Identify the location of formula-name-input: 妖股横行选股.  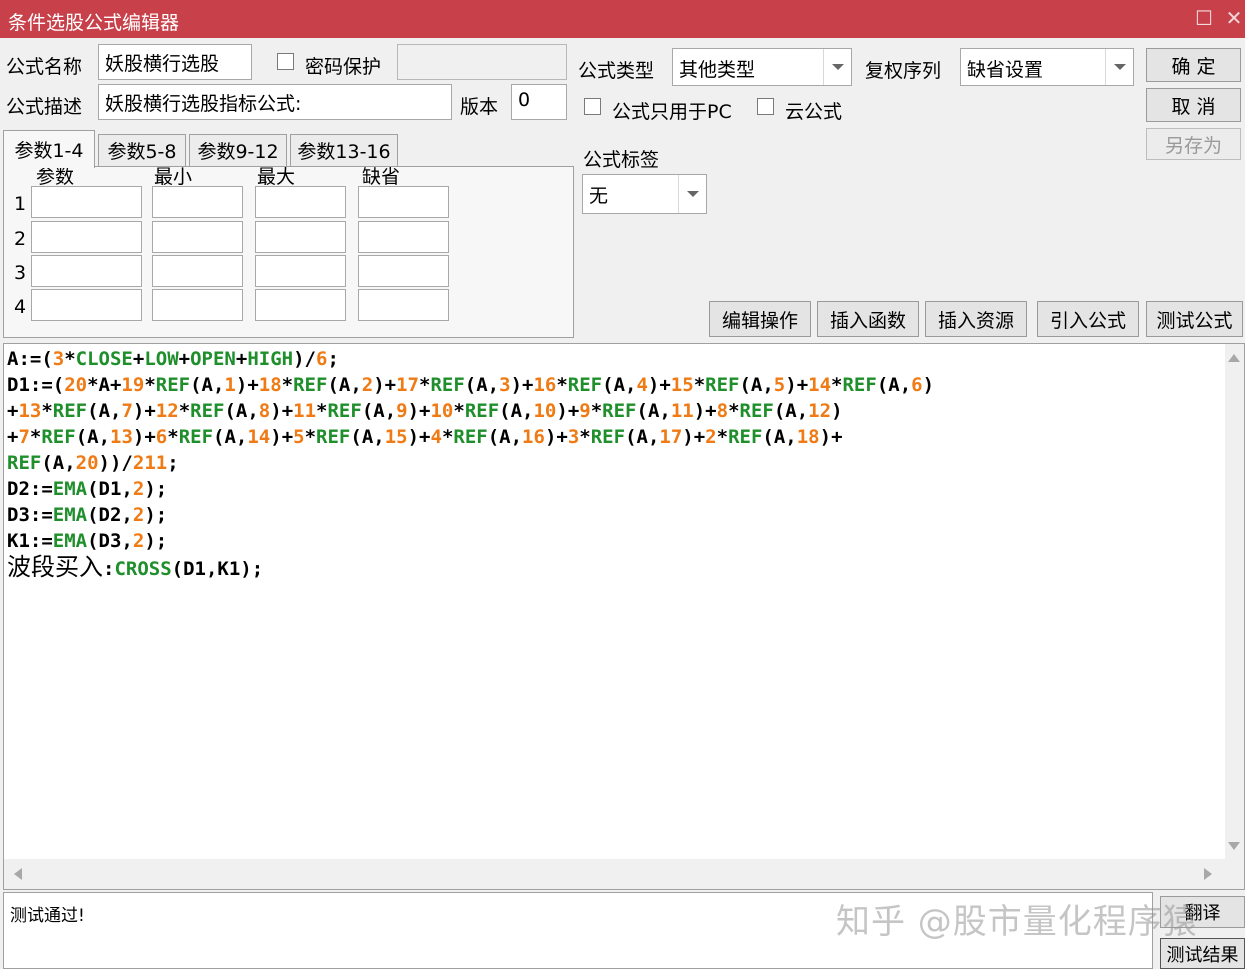
(175, 62).